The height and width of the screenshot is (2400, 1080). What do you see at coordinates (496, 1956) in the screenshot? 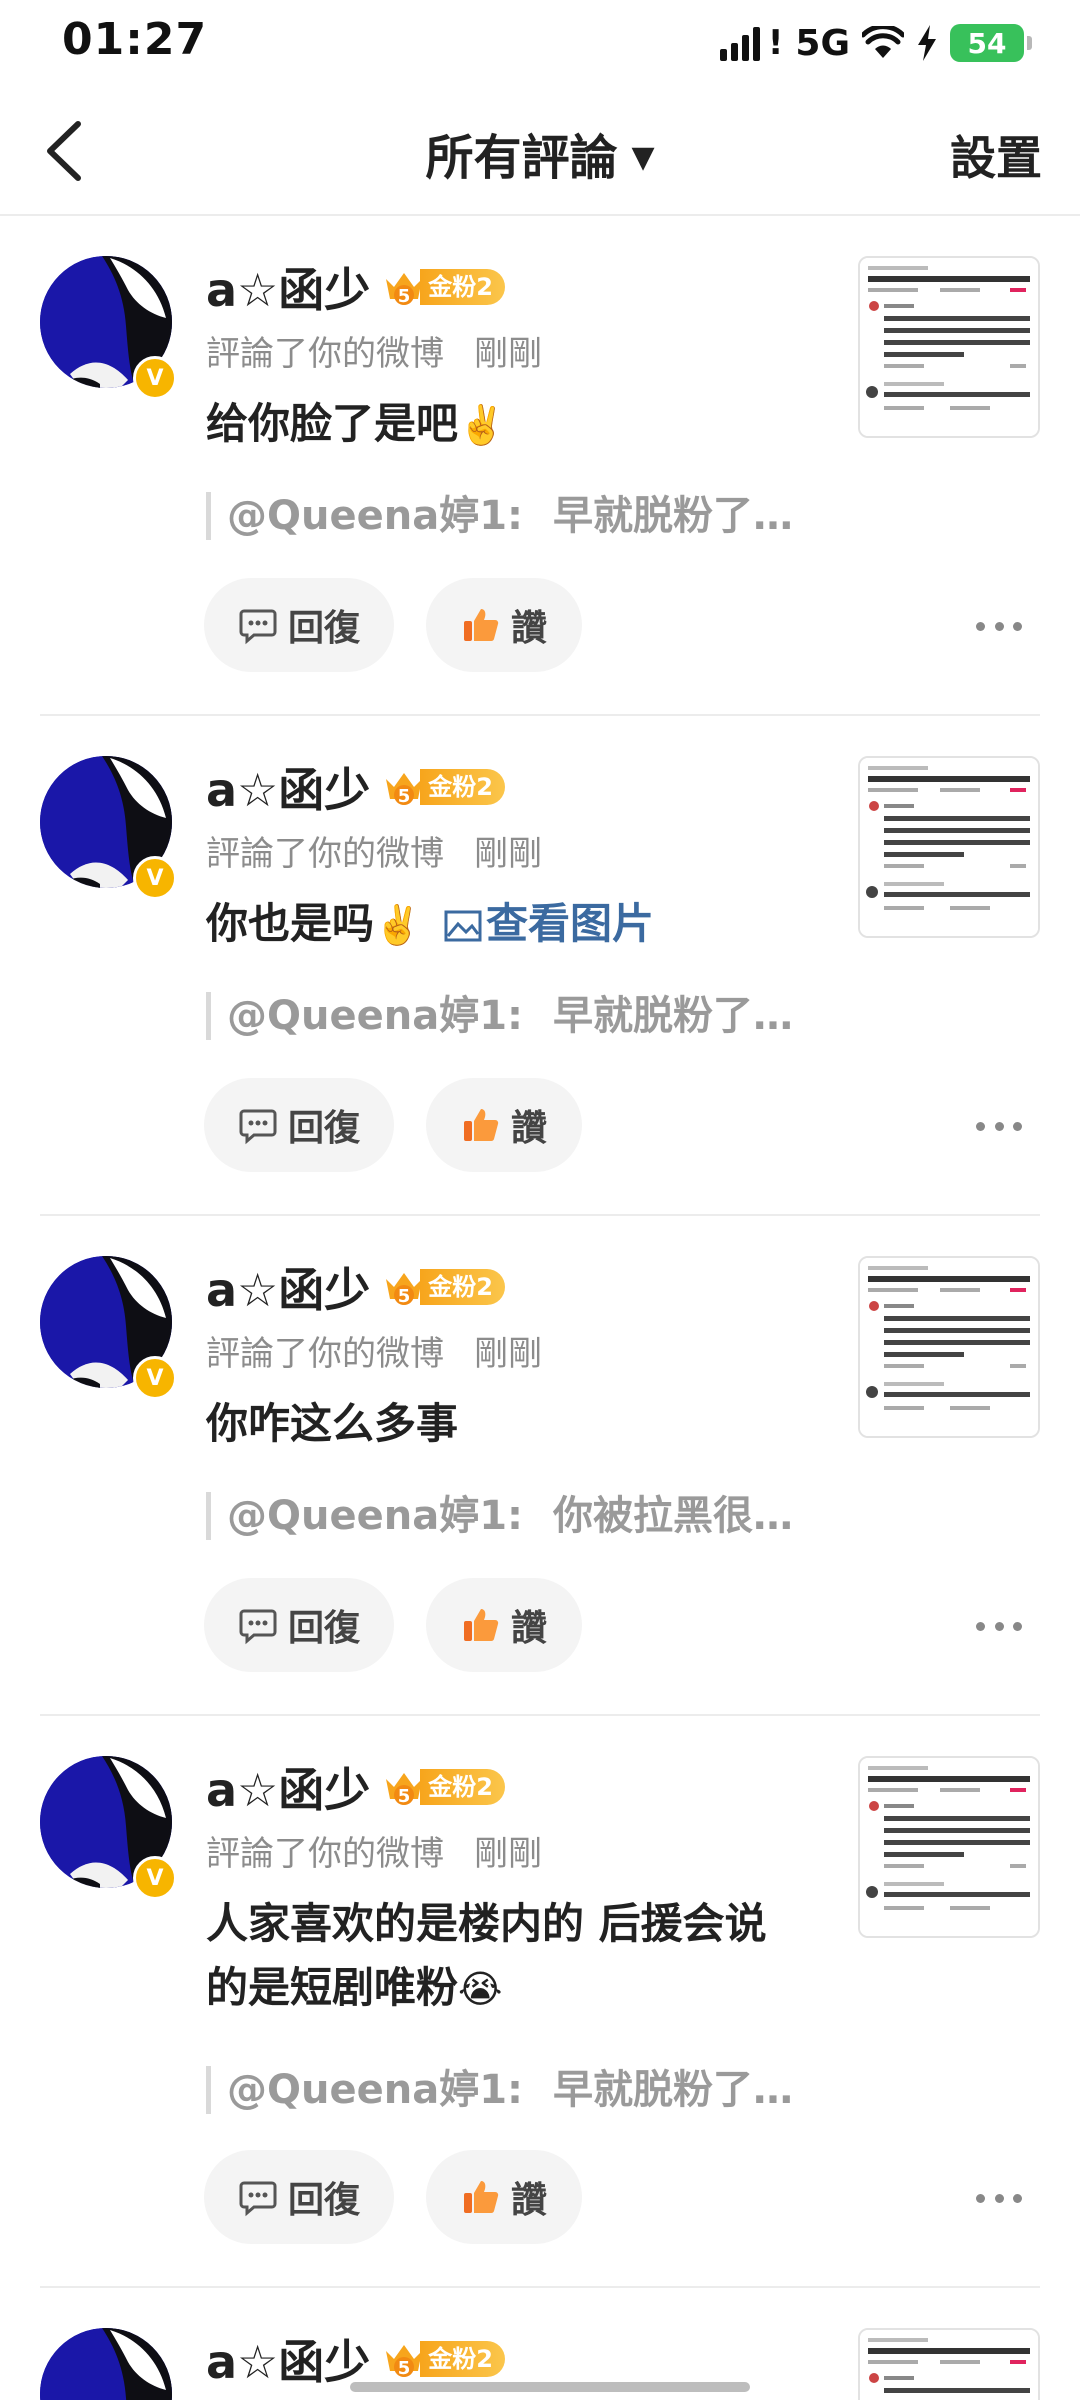
I see `comment-text: 人家喜欢的是楼内的 后援会说的是短剧唯粉😭` at bounding box center [496, 1956].